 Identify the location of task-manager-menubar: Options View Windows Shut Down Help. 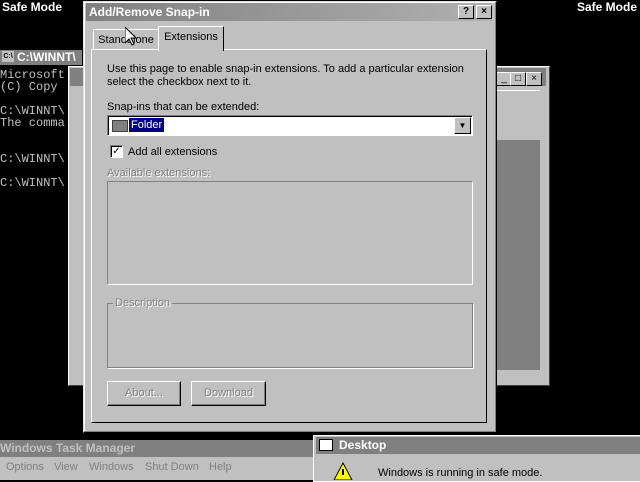
(157, 468).